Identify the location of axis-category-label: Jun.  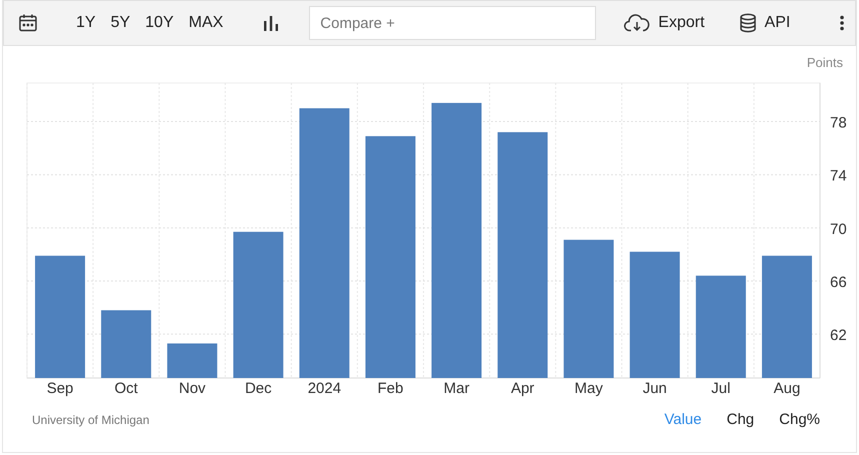
(654, 388).